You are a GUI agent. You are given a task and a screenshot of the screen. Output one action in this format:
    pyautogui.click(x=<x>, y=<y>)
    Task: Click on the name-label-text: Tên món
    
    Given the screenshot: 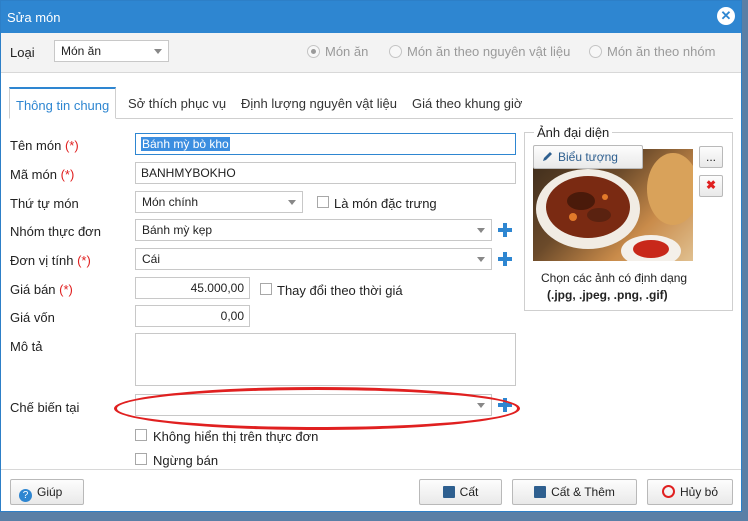 What is the action you would take?
    pyautogui.click(x=36, y=145)
    